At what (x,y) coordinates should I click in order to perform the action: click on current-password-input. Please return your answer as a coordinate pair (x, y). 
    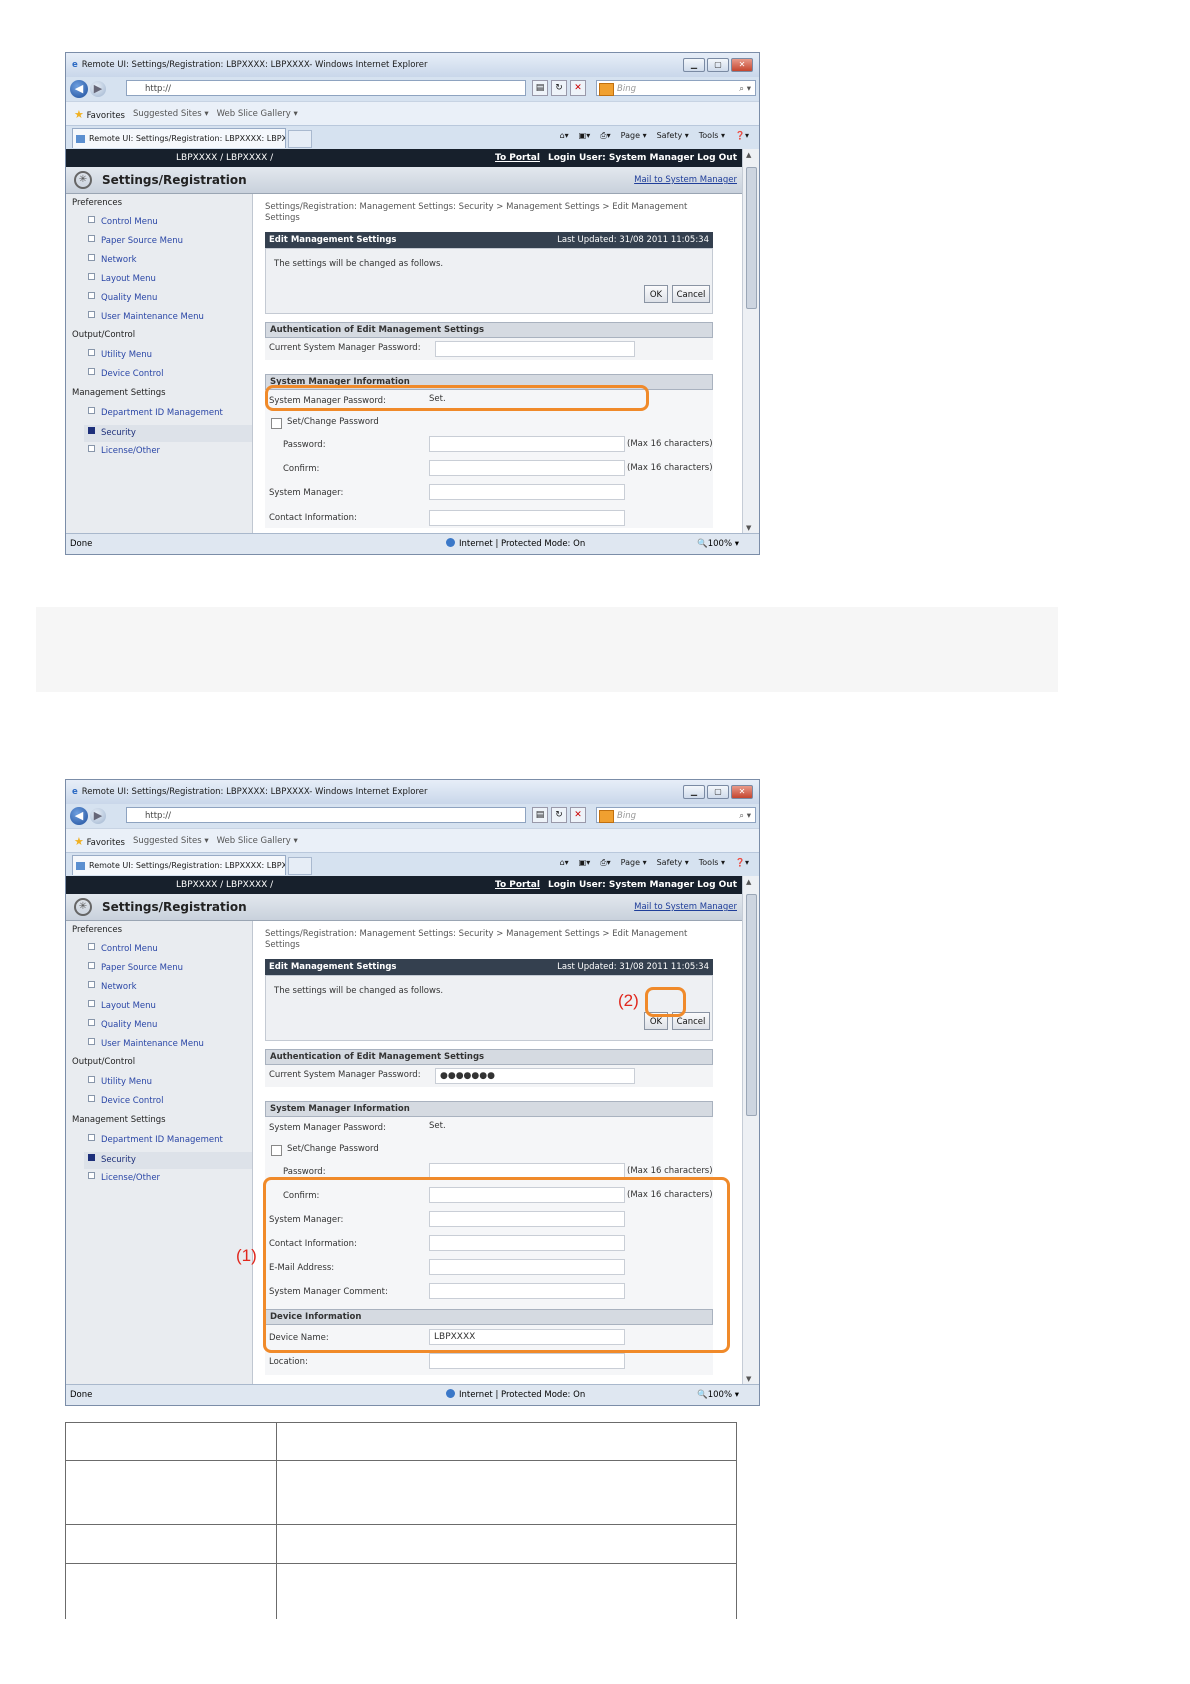
    Looking at the image, I should click on (535, 349).